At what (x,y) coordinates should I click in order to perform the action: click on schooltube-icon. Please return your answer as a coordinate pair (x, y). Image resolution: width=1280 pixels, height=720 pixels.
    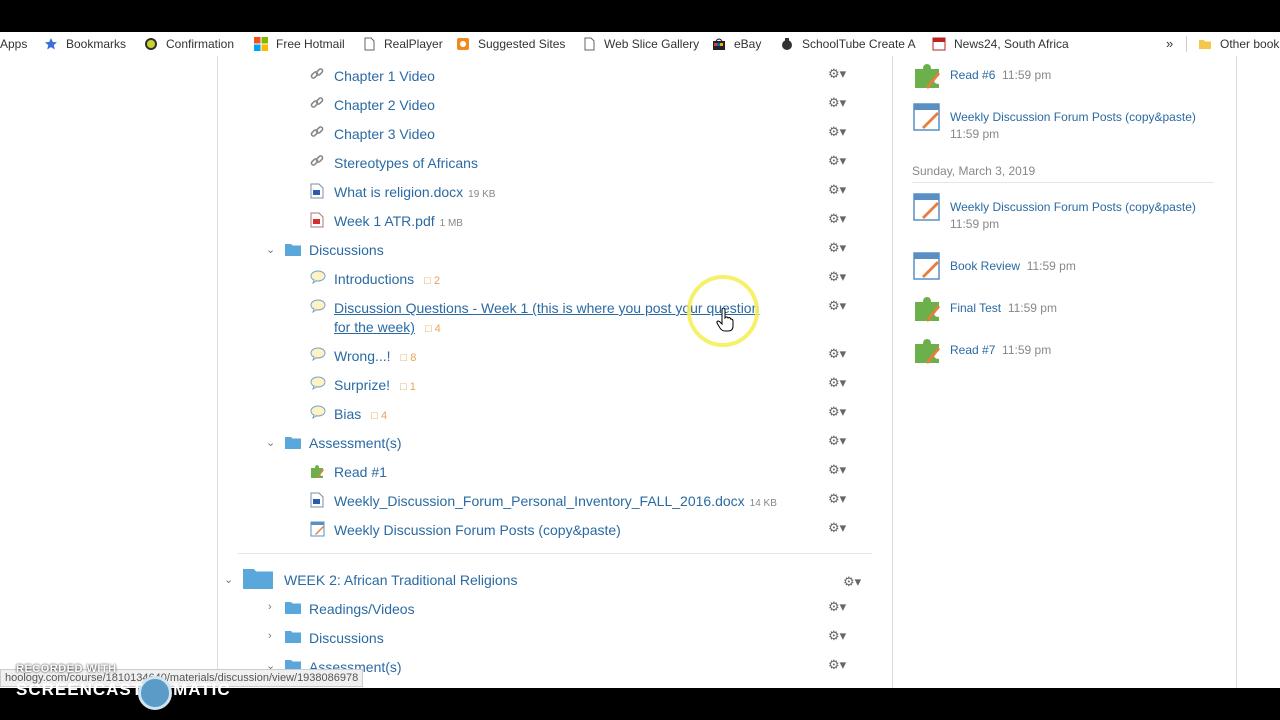
    Looking at the image, I should click on (787, 44).